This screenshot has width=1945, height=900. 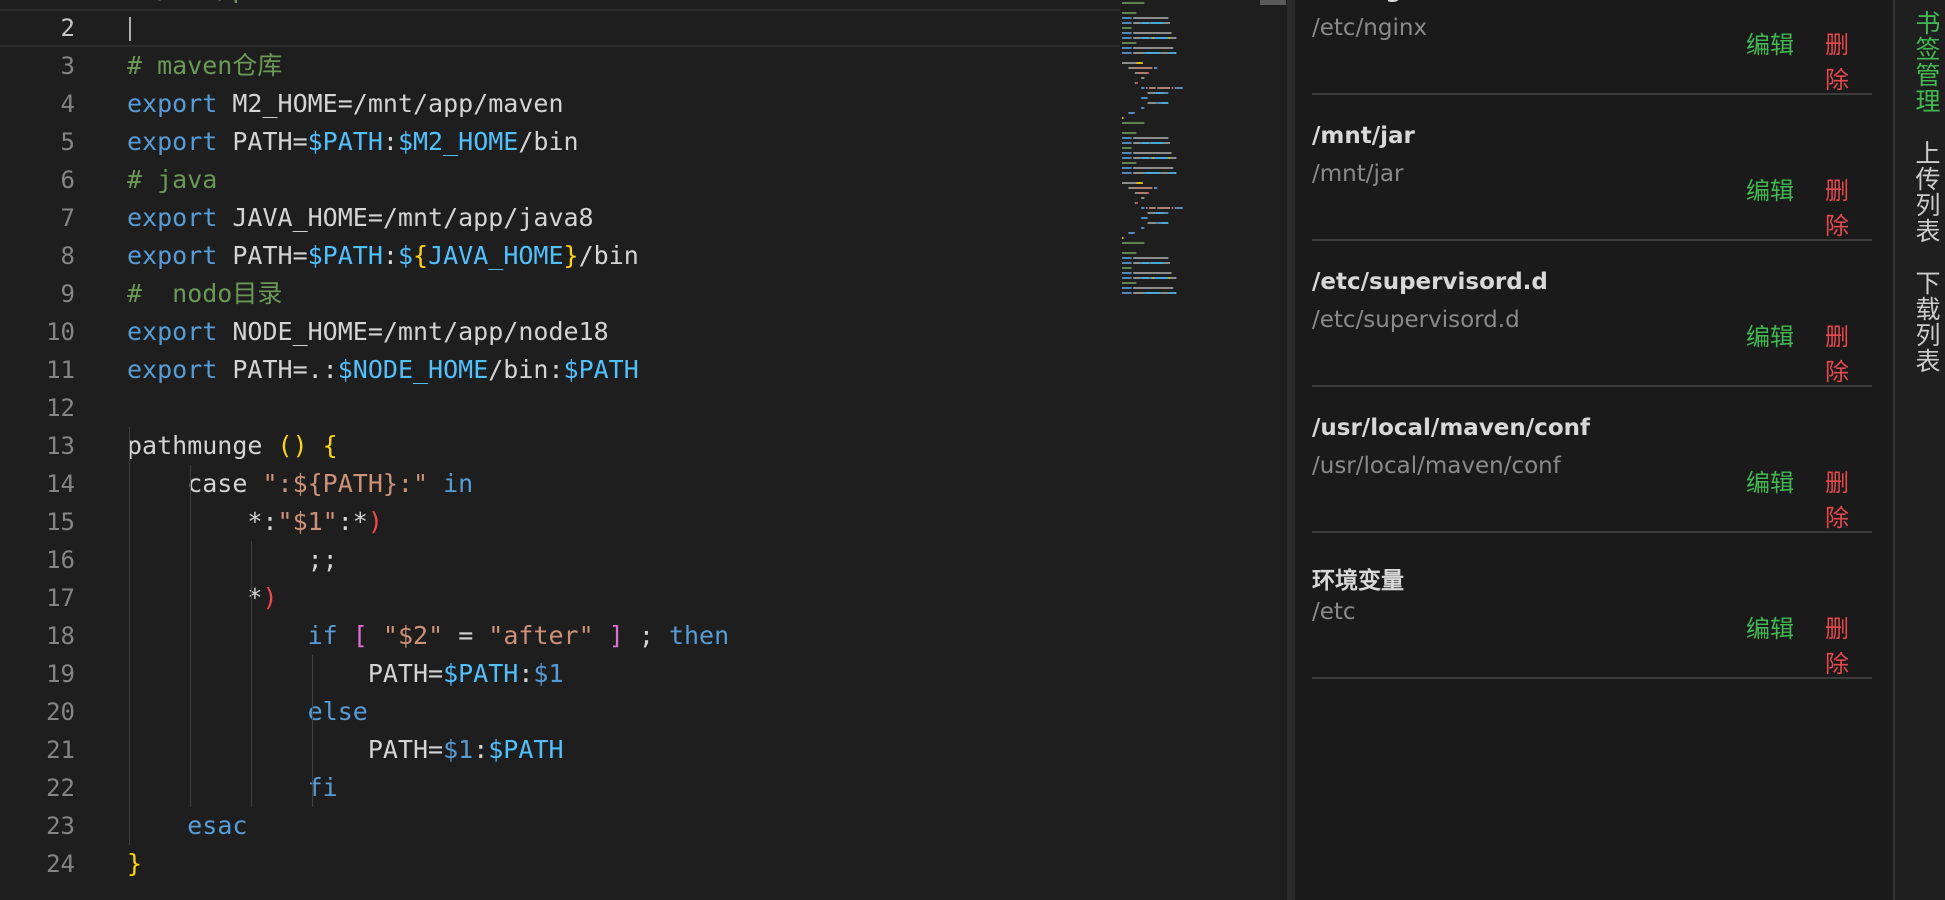 I want to click on code-line: 10 export NODE_HOME=/mnt/app/node18, so click(x=560, y=332).